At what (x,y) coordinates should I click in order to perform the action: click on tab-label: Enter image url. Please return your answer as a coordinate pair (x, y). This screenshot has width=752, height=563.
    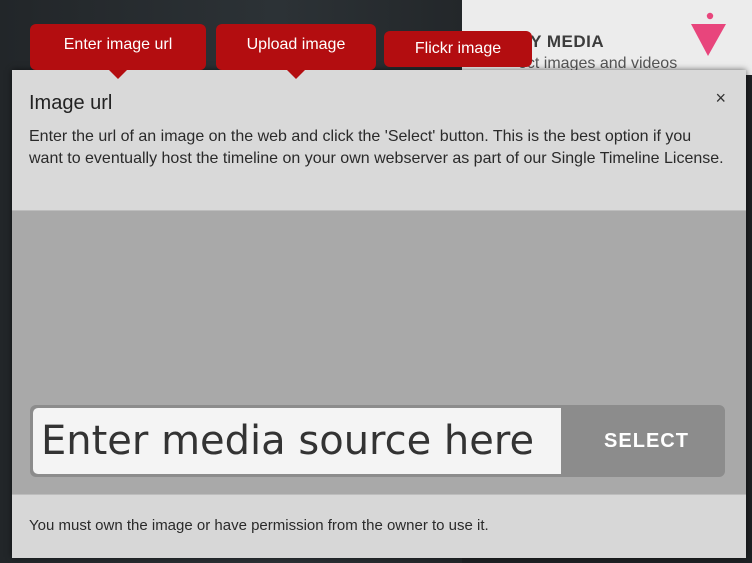
    Looking at the image, I should click on (118, 44).